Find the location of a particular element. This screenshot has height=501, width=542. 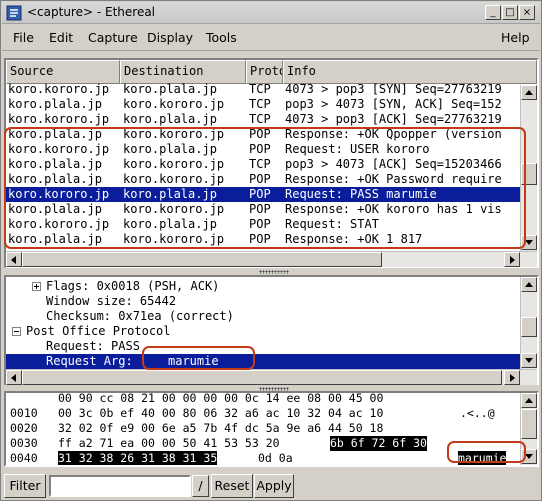

minimize-icon: _ is located at coordinates (493, 12).